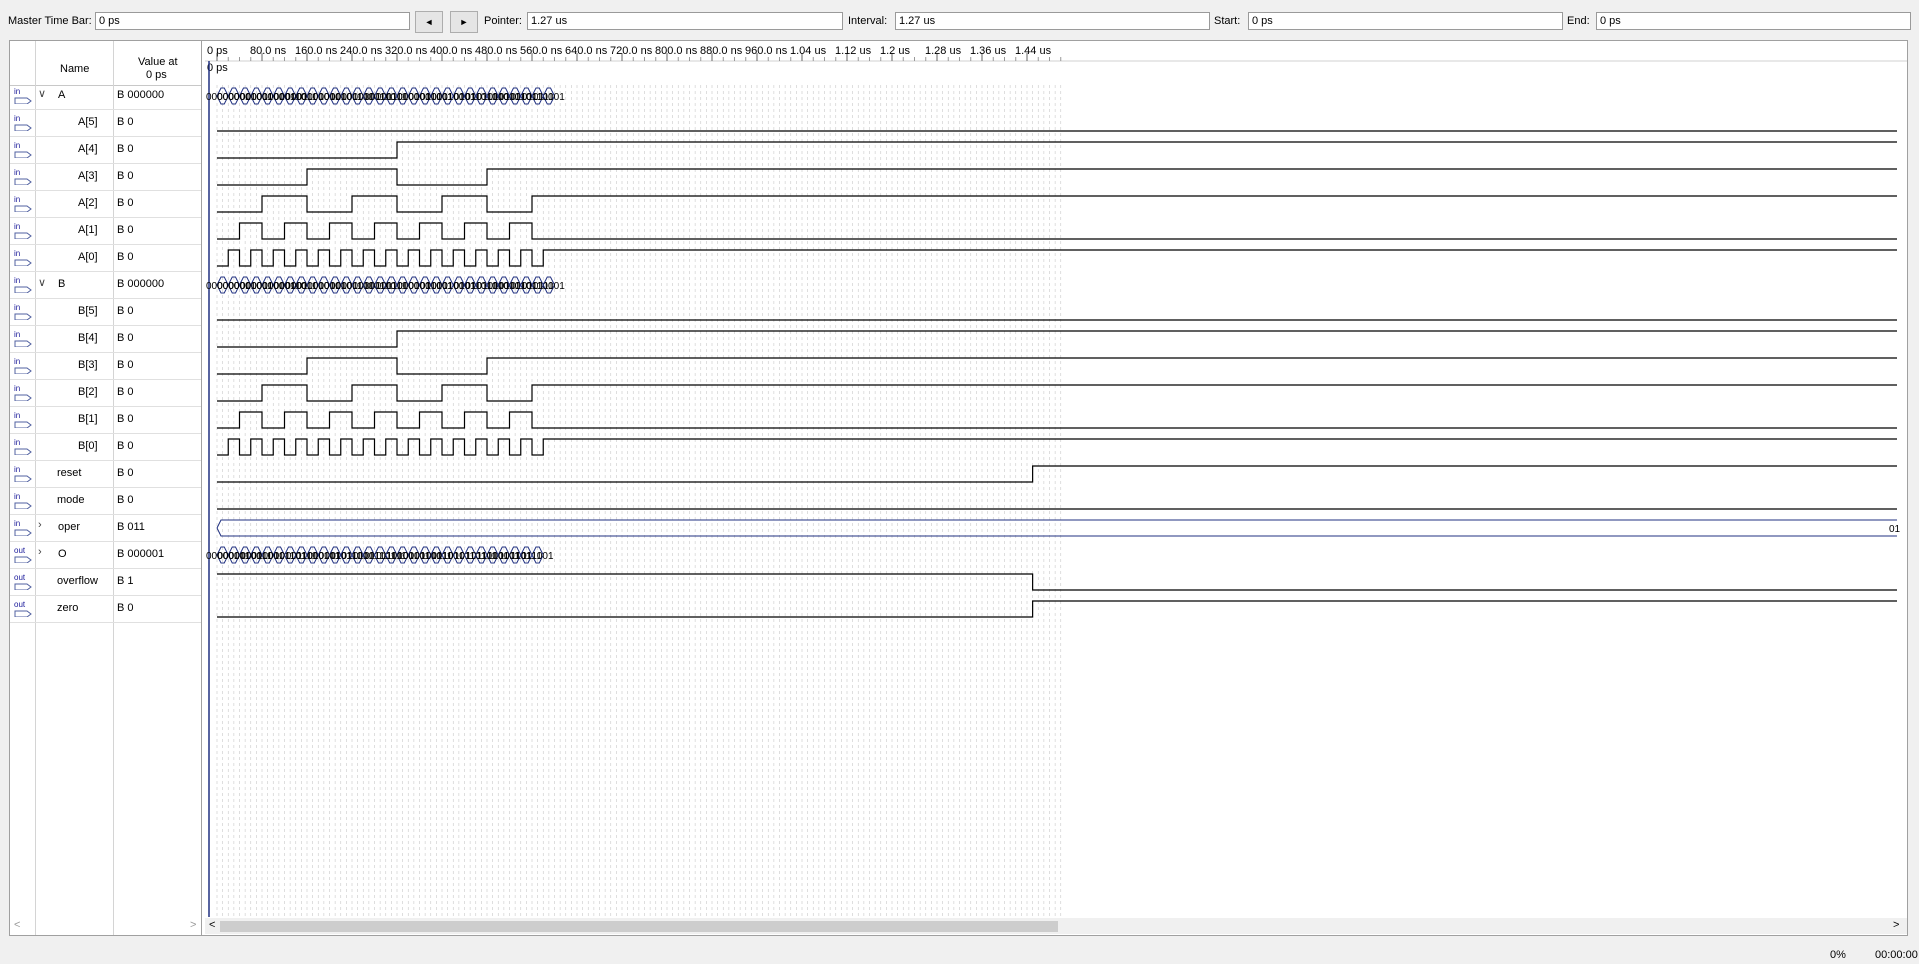 This screenshot has width=1919, height=964. I want to click on signal-name: A[0], so click(88, 257).